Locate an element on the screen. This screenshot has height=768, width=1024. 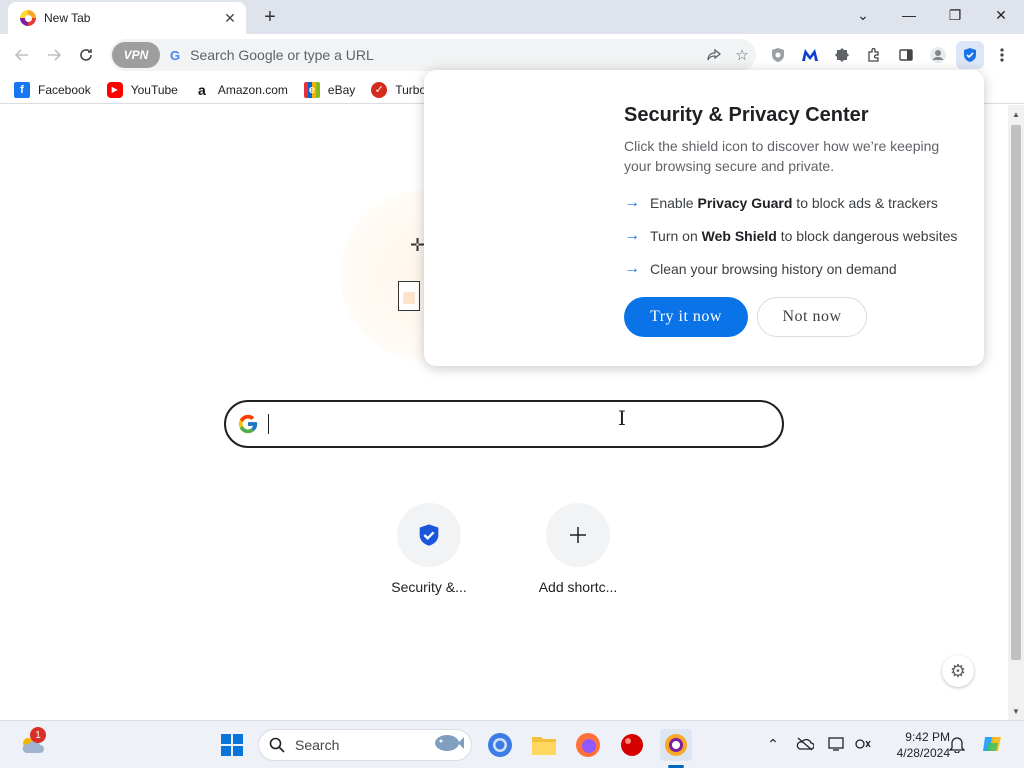
customize-gear-icon: ⚙ is located at coordinates (958, 671).